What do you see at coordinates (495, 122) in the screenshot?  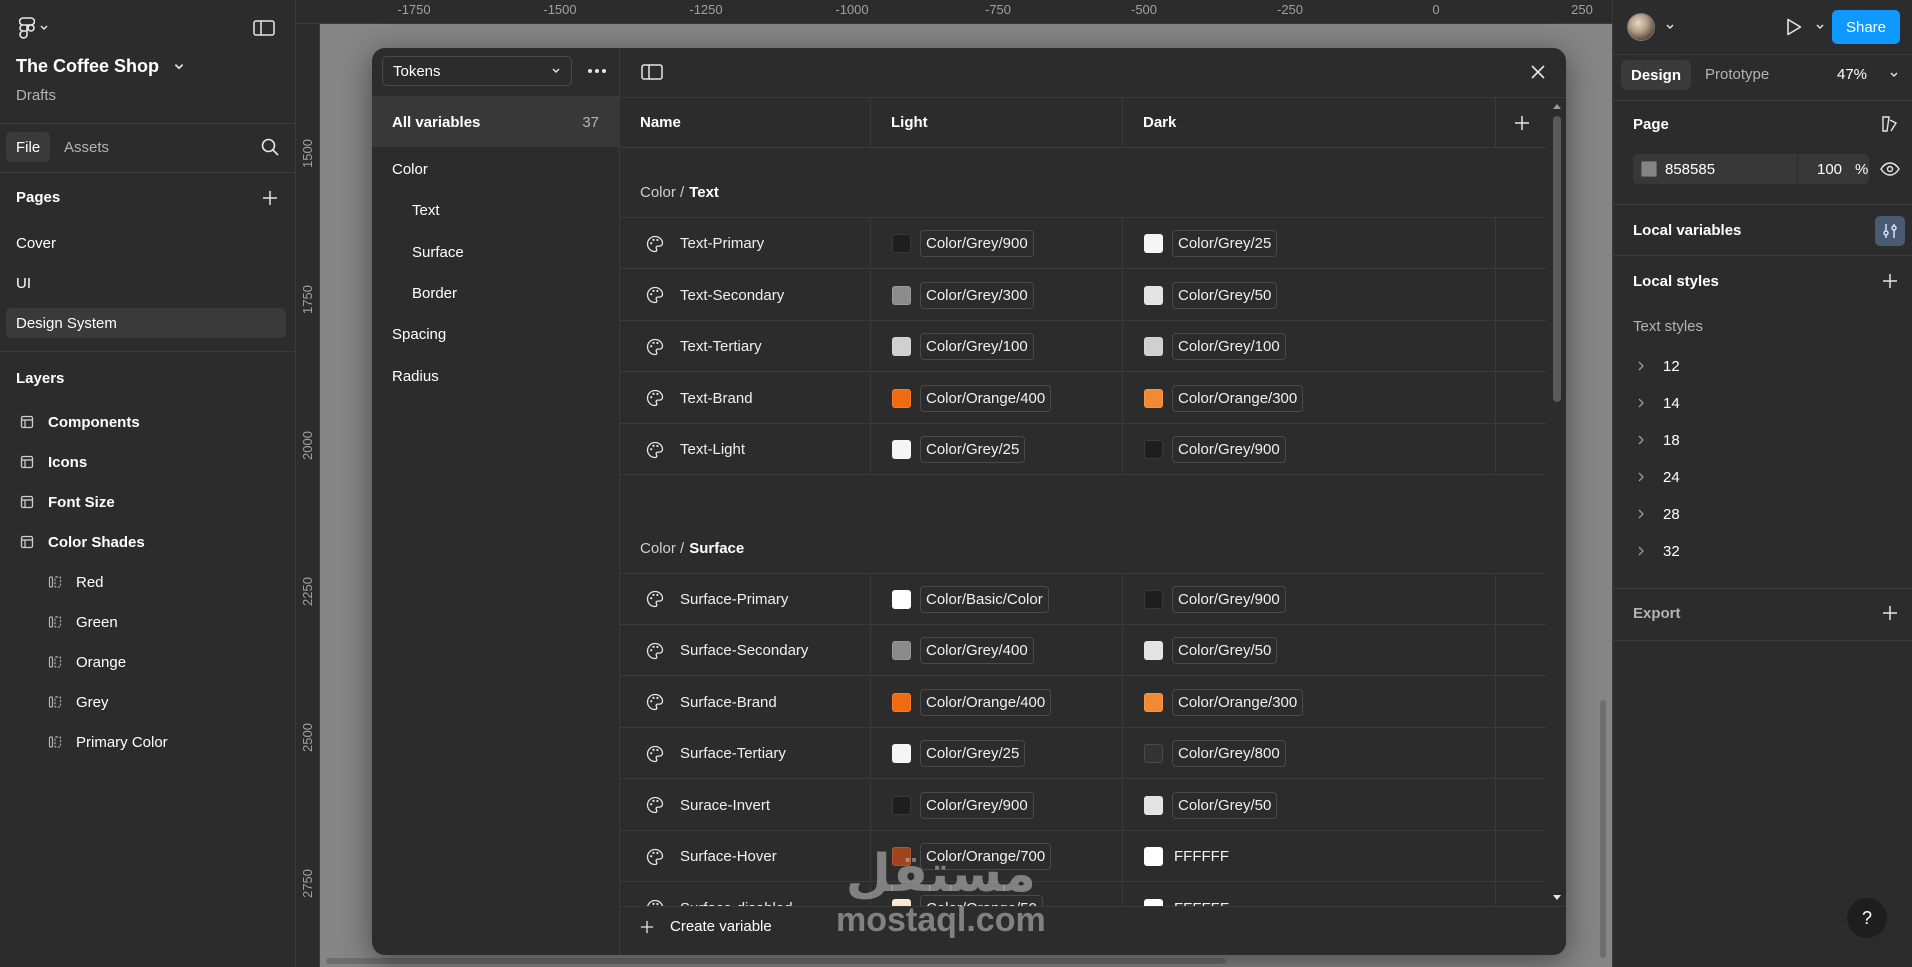 I see `all-variables-item: All variables 37` at bounding box center [495, 122].